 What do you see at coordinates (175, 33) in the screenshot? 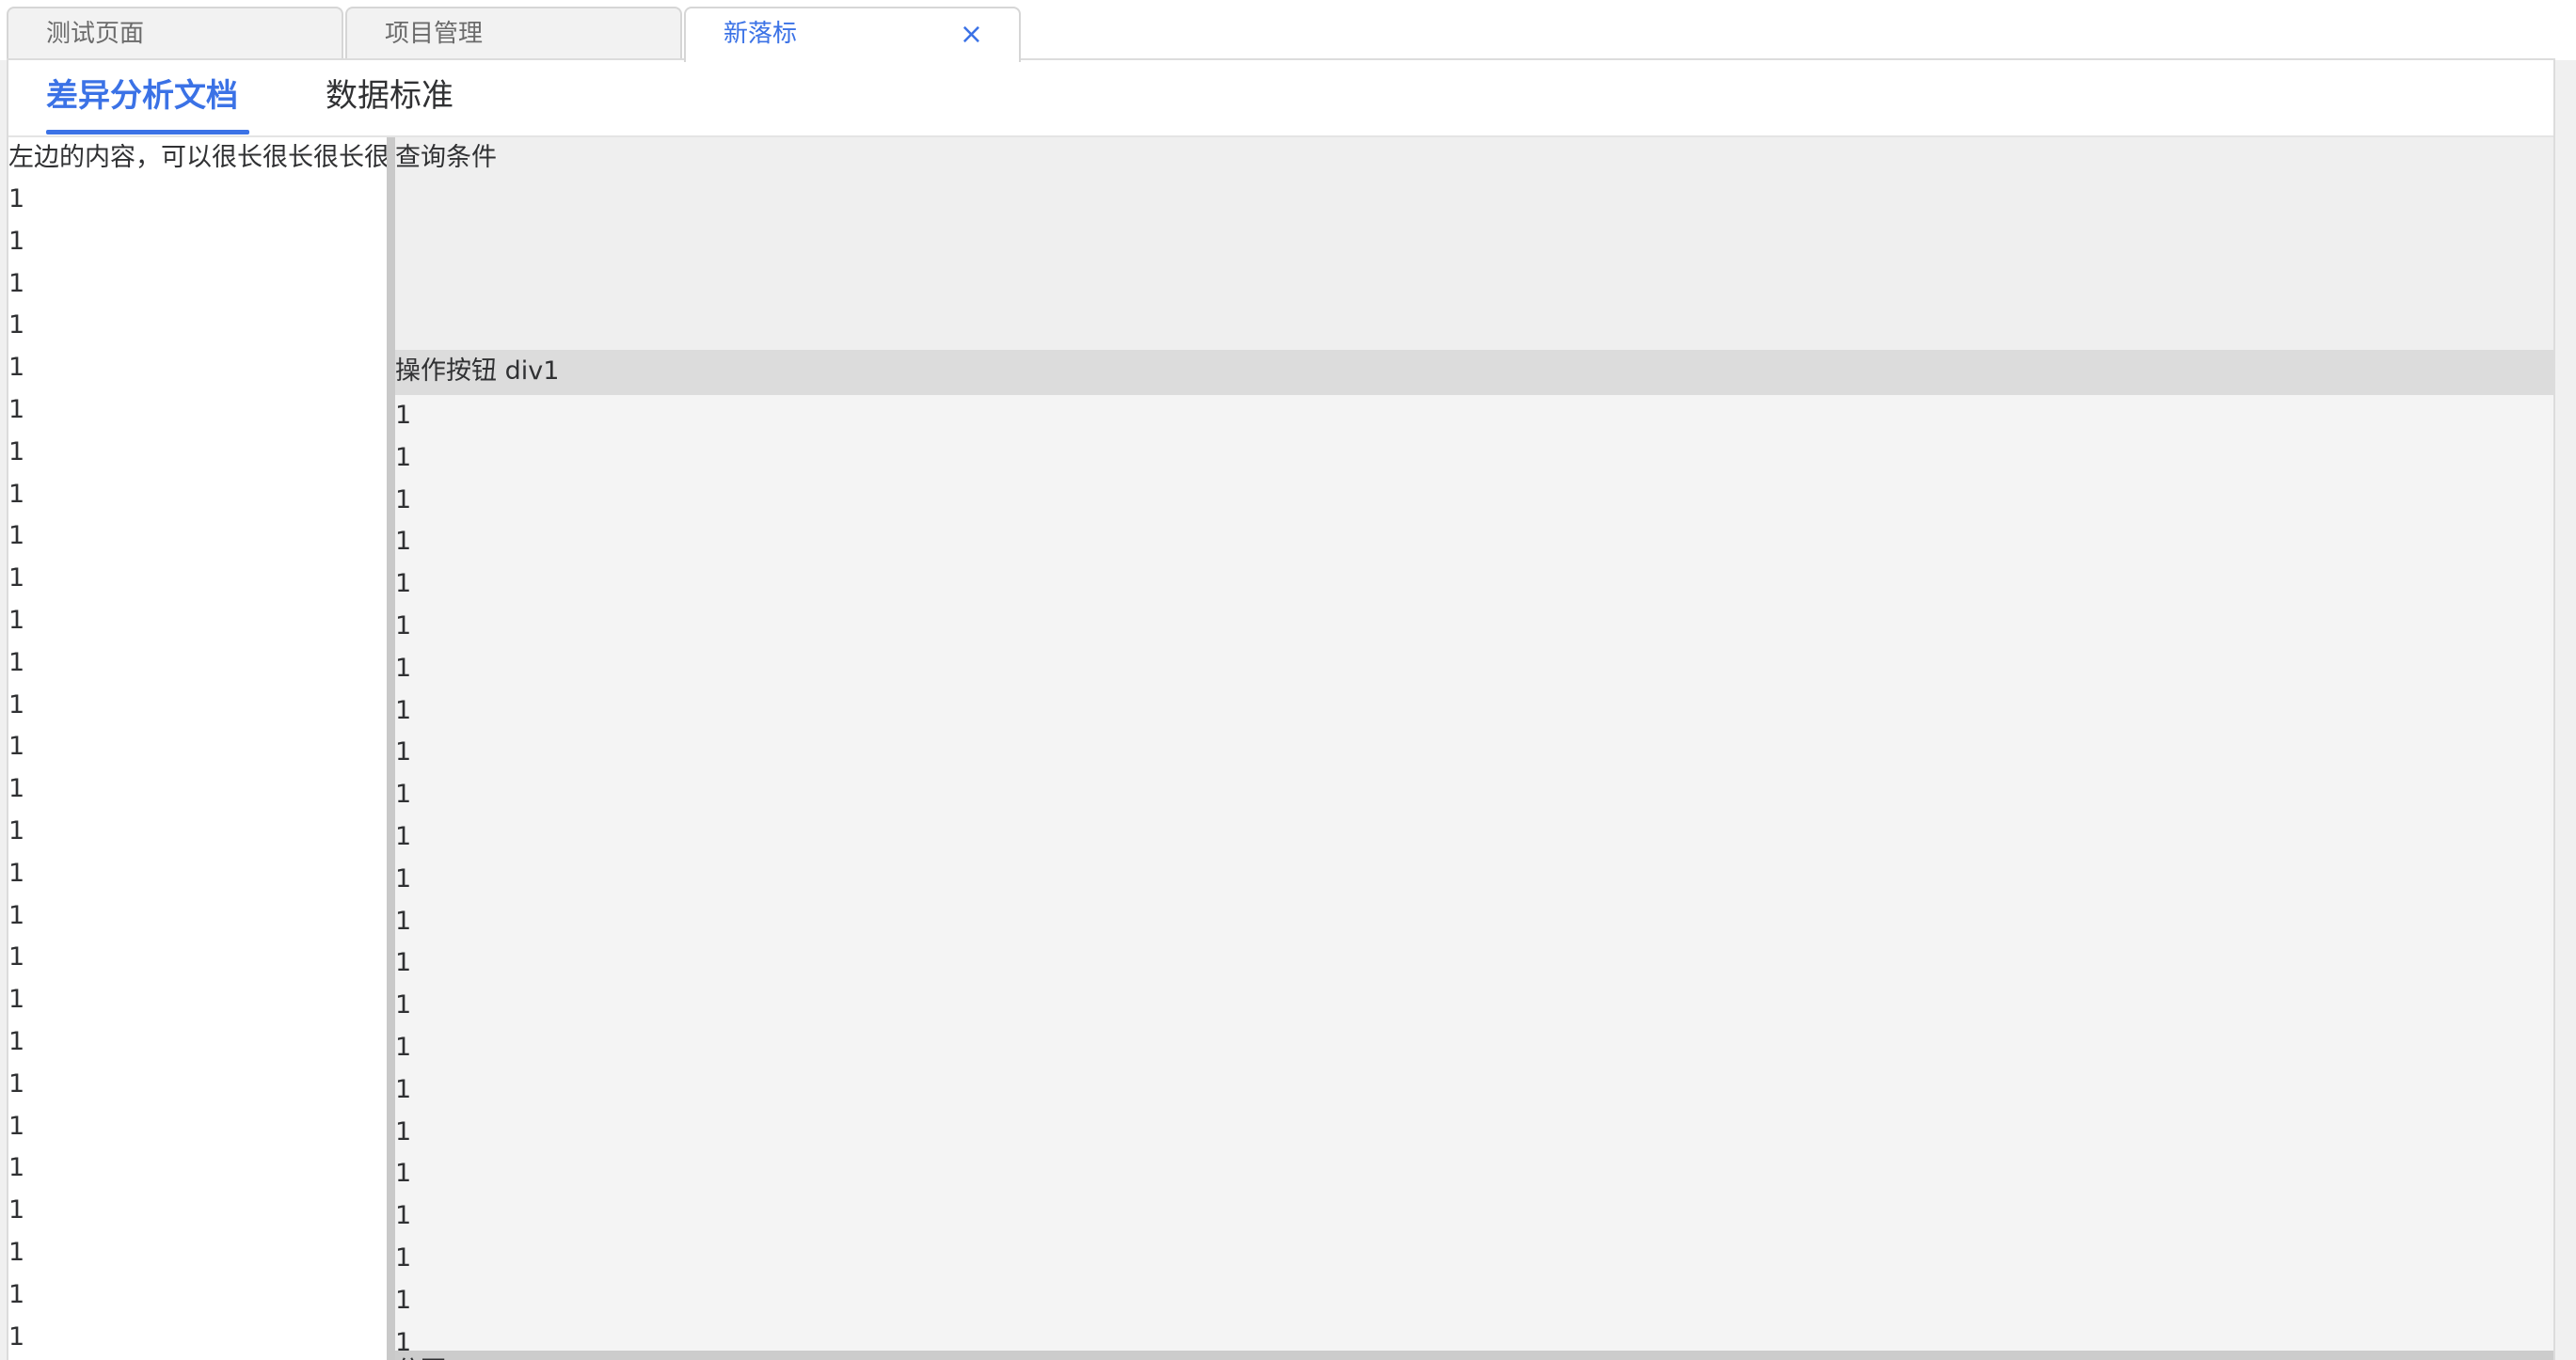
I see `tab-test-page: 测试页面` at bounding box center [175, 33].